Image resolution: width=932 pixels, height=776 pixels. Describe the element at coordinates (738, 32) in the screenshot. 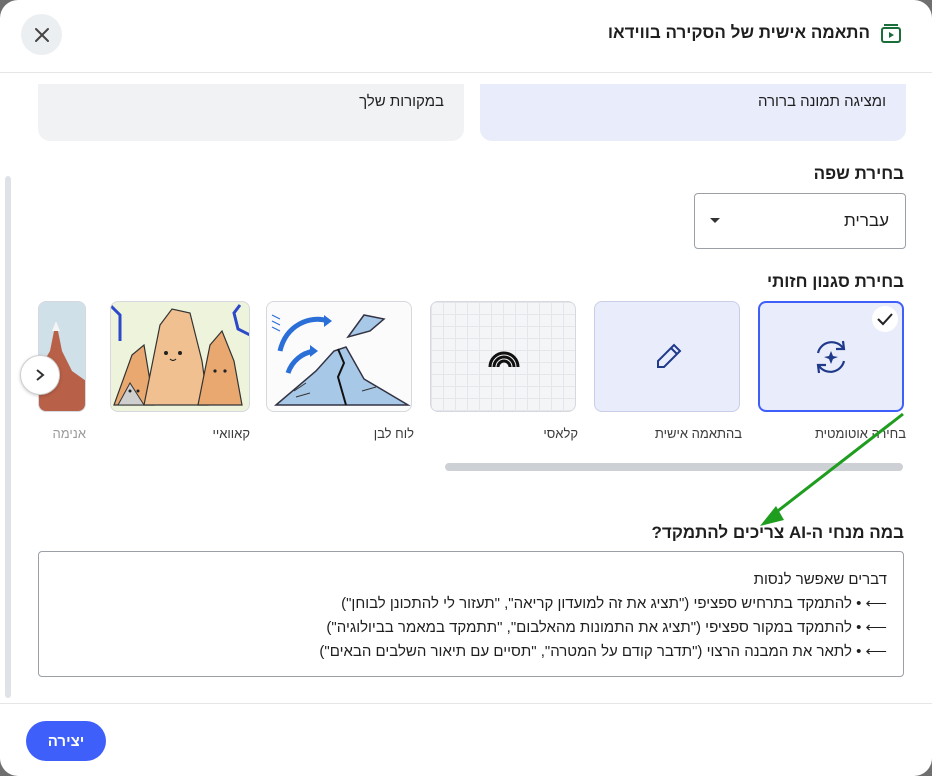

I see `dialog-title: התאמה אישית של הסקירה בווידאו` at that location.